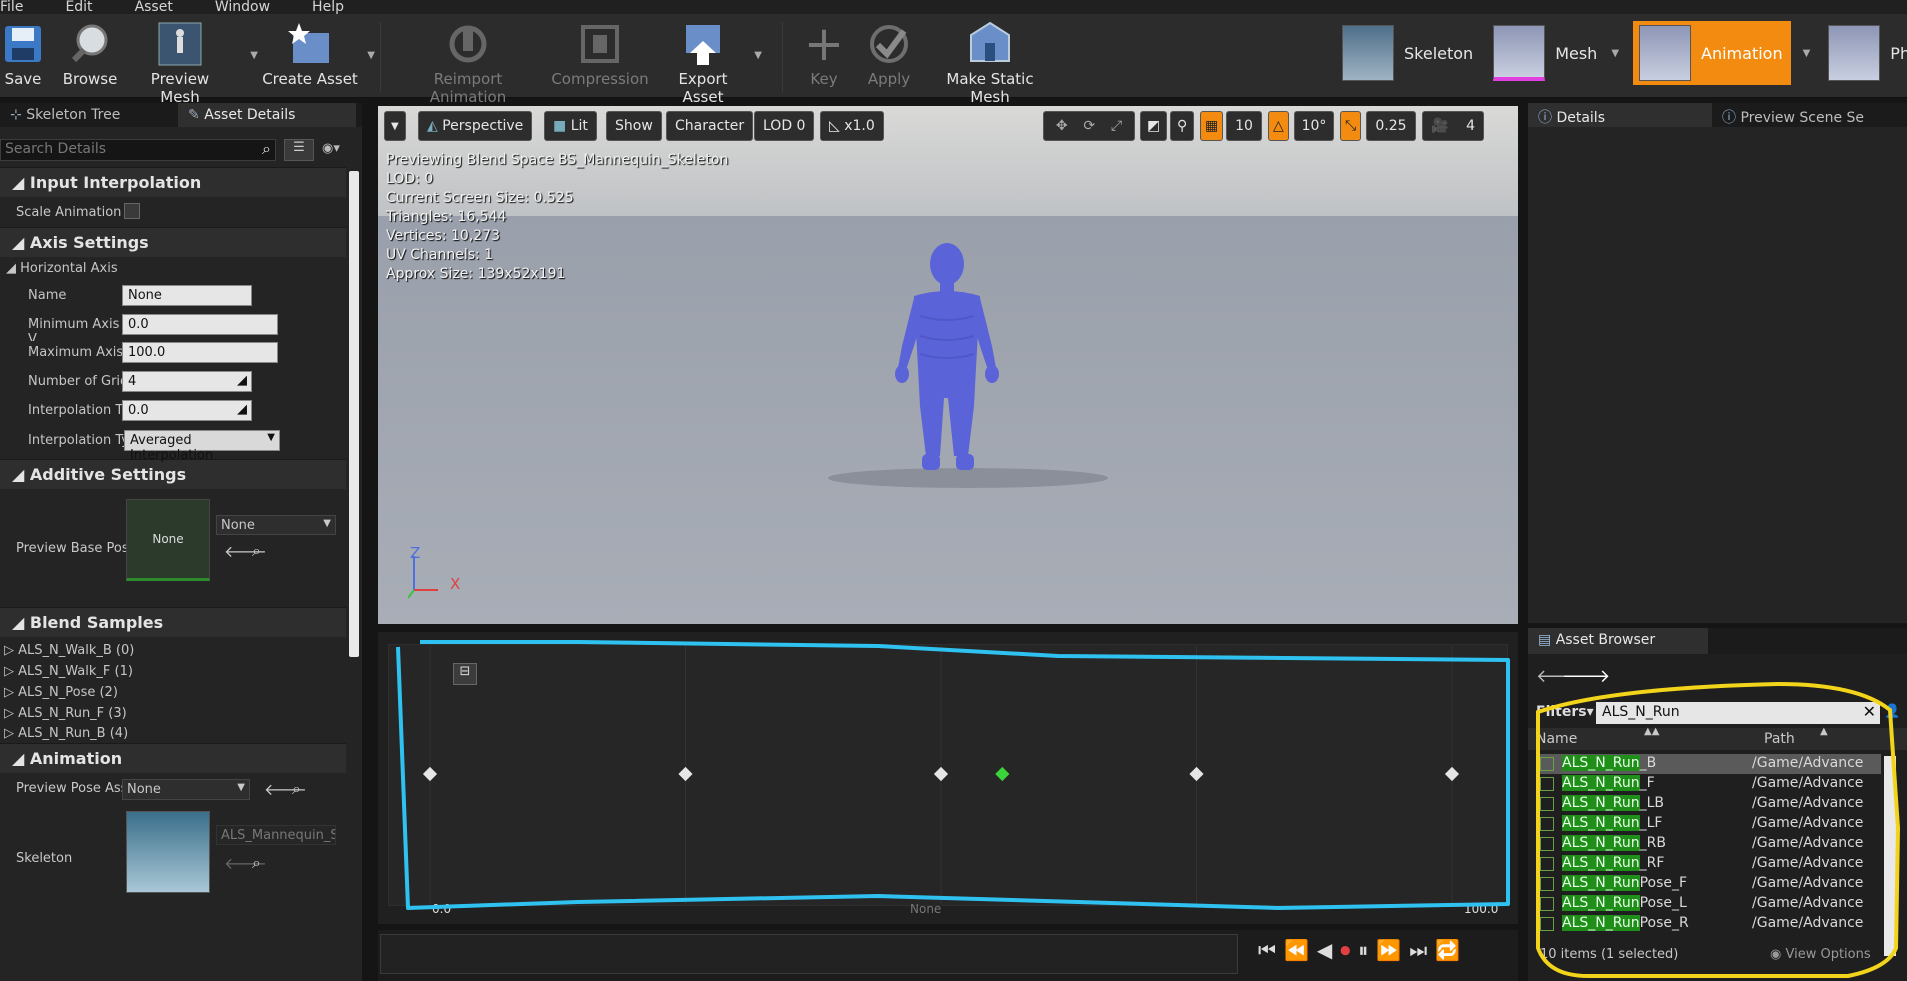  I want to click on record-icon: ⏺, so click(1345, 950).